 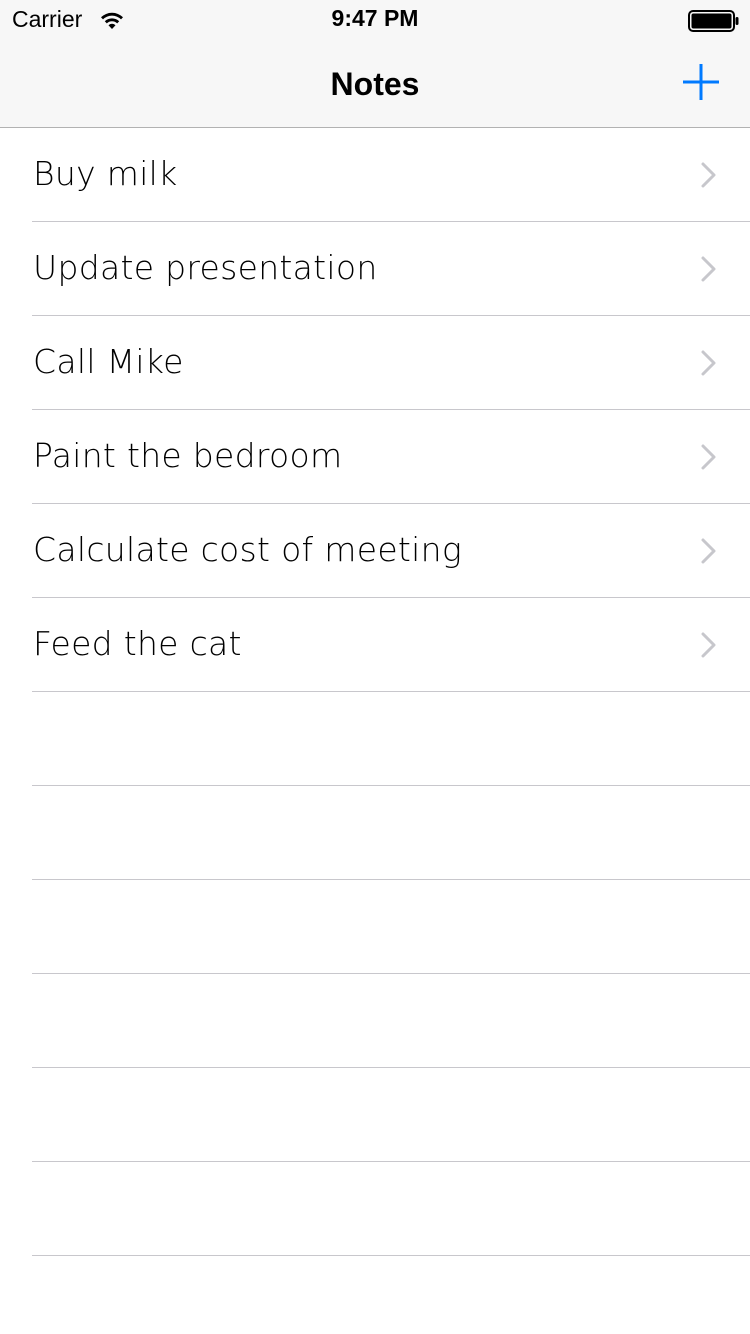 What do you see at coordinates (714, 21) in the screenshot?
I see `battery-icon` at bounding box center [714, 21].